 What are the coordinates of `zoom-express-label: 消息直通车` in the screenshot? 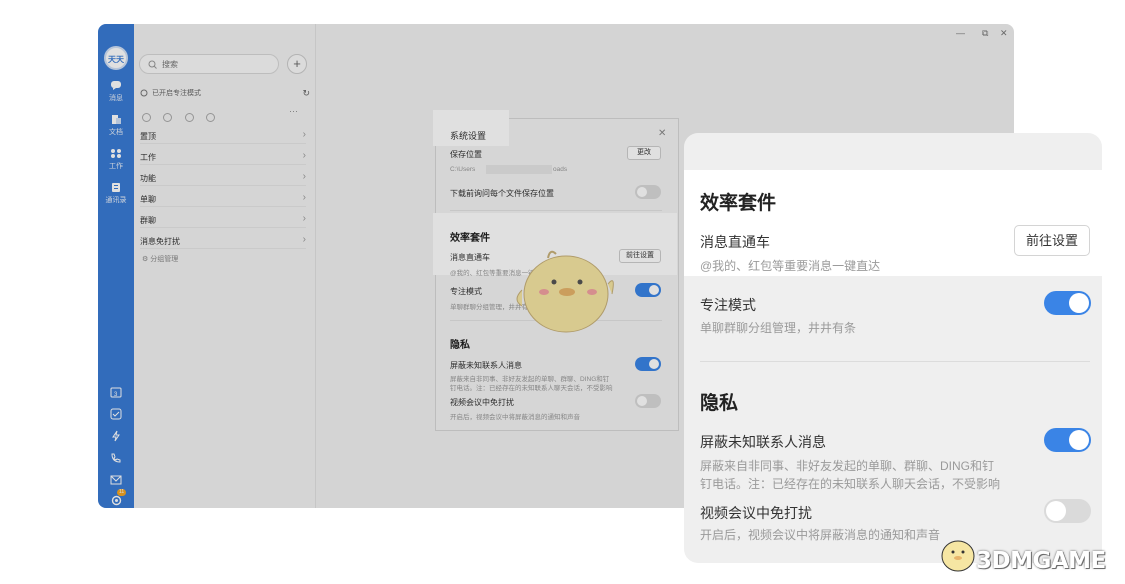 It's located at (735, 242).